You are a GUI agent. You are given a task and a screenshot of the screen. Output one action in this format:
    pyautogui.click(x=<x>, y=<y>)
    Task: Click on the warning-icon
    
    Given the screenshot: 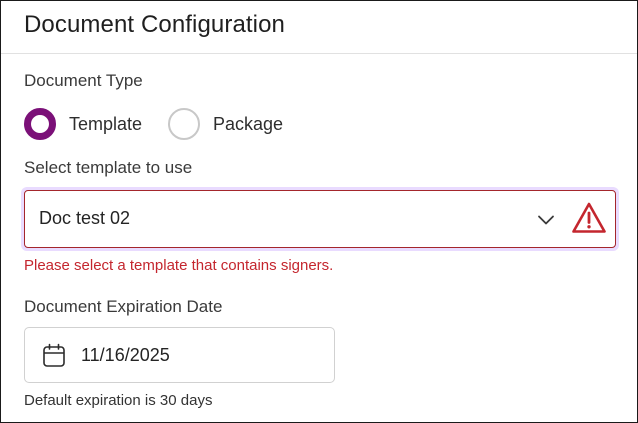 What is the action you would take?
    pyautogui.click(x=589, y=217)
    